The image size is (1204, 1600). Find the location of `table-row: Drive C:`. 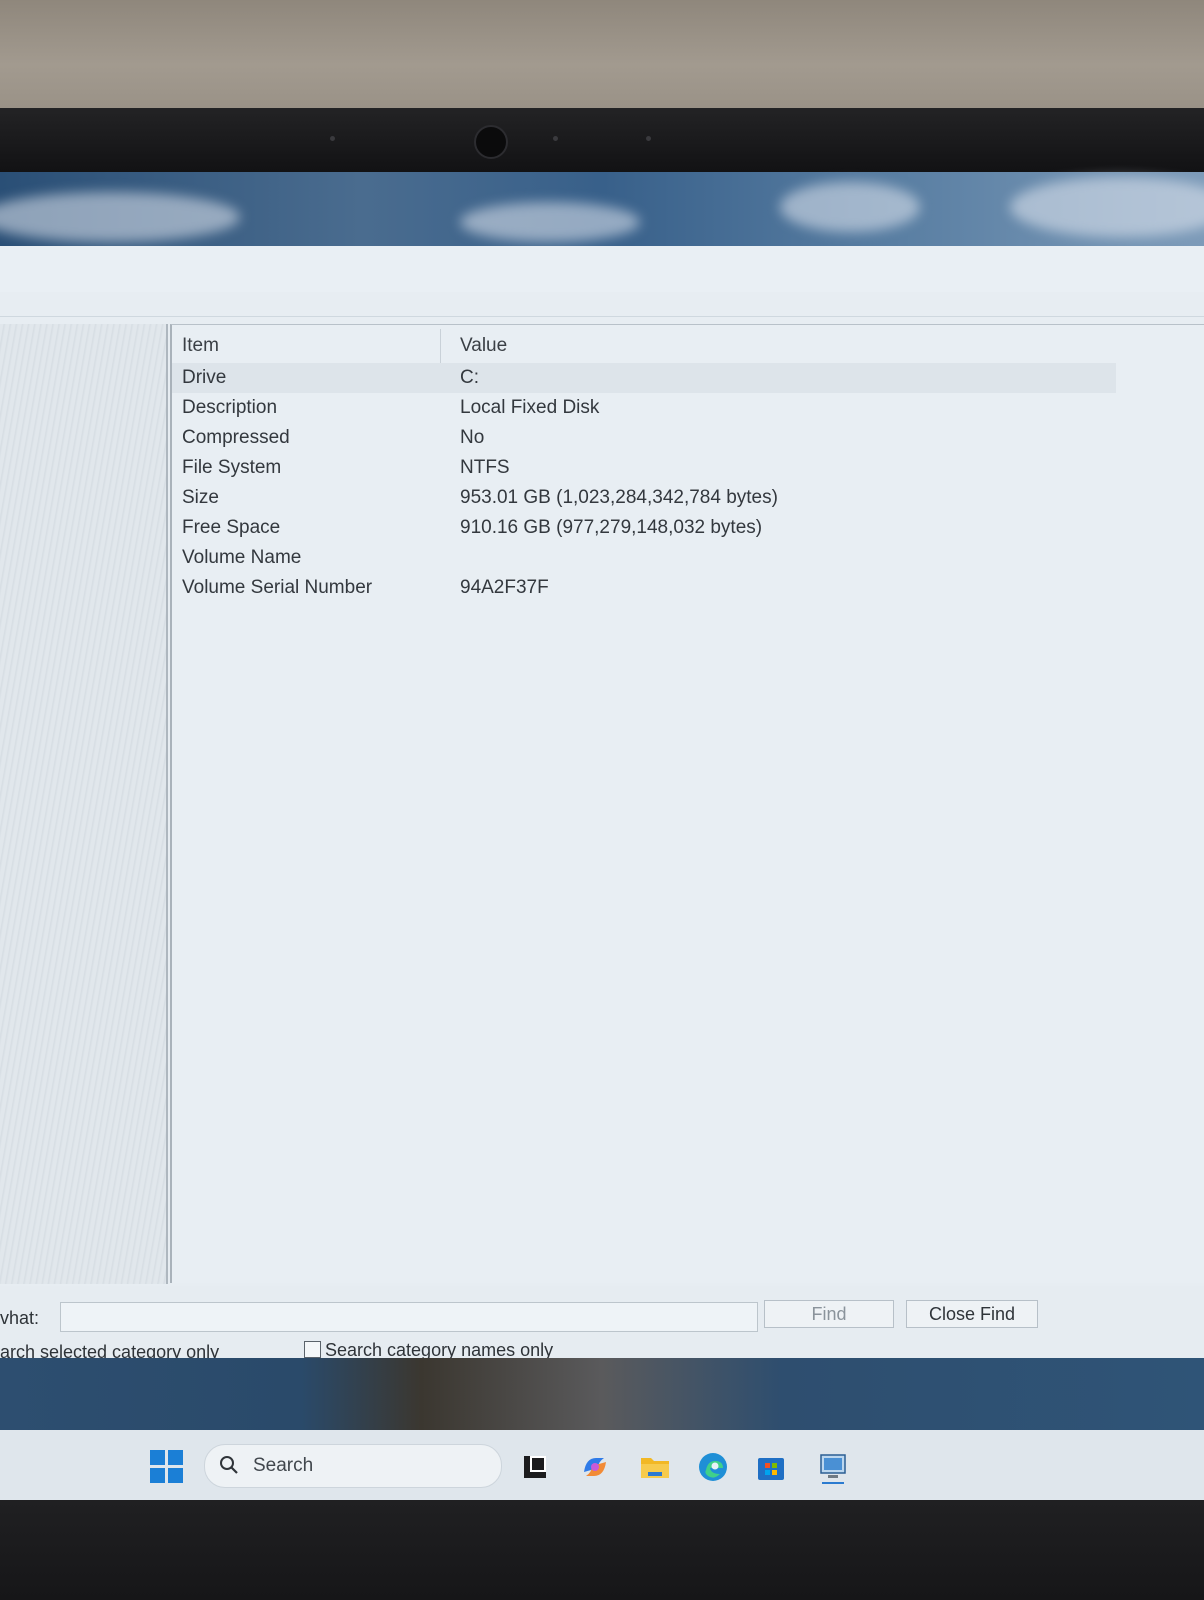

table-row: Drive C: is located at coordinates (644, 378).